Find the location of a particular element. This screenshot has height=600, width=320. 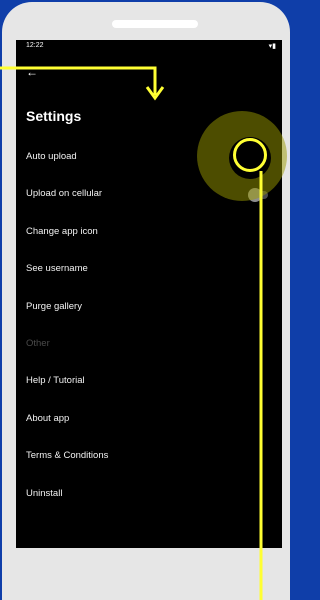

arrow-to-settings-line is located at coordinates (78, 80).